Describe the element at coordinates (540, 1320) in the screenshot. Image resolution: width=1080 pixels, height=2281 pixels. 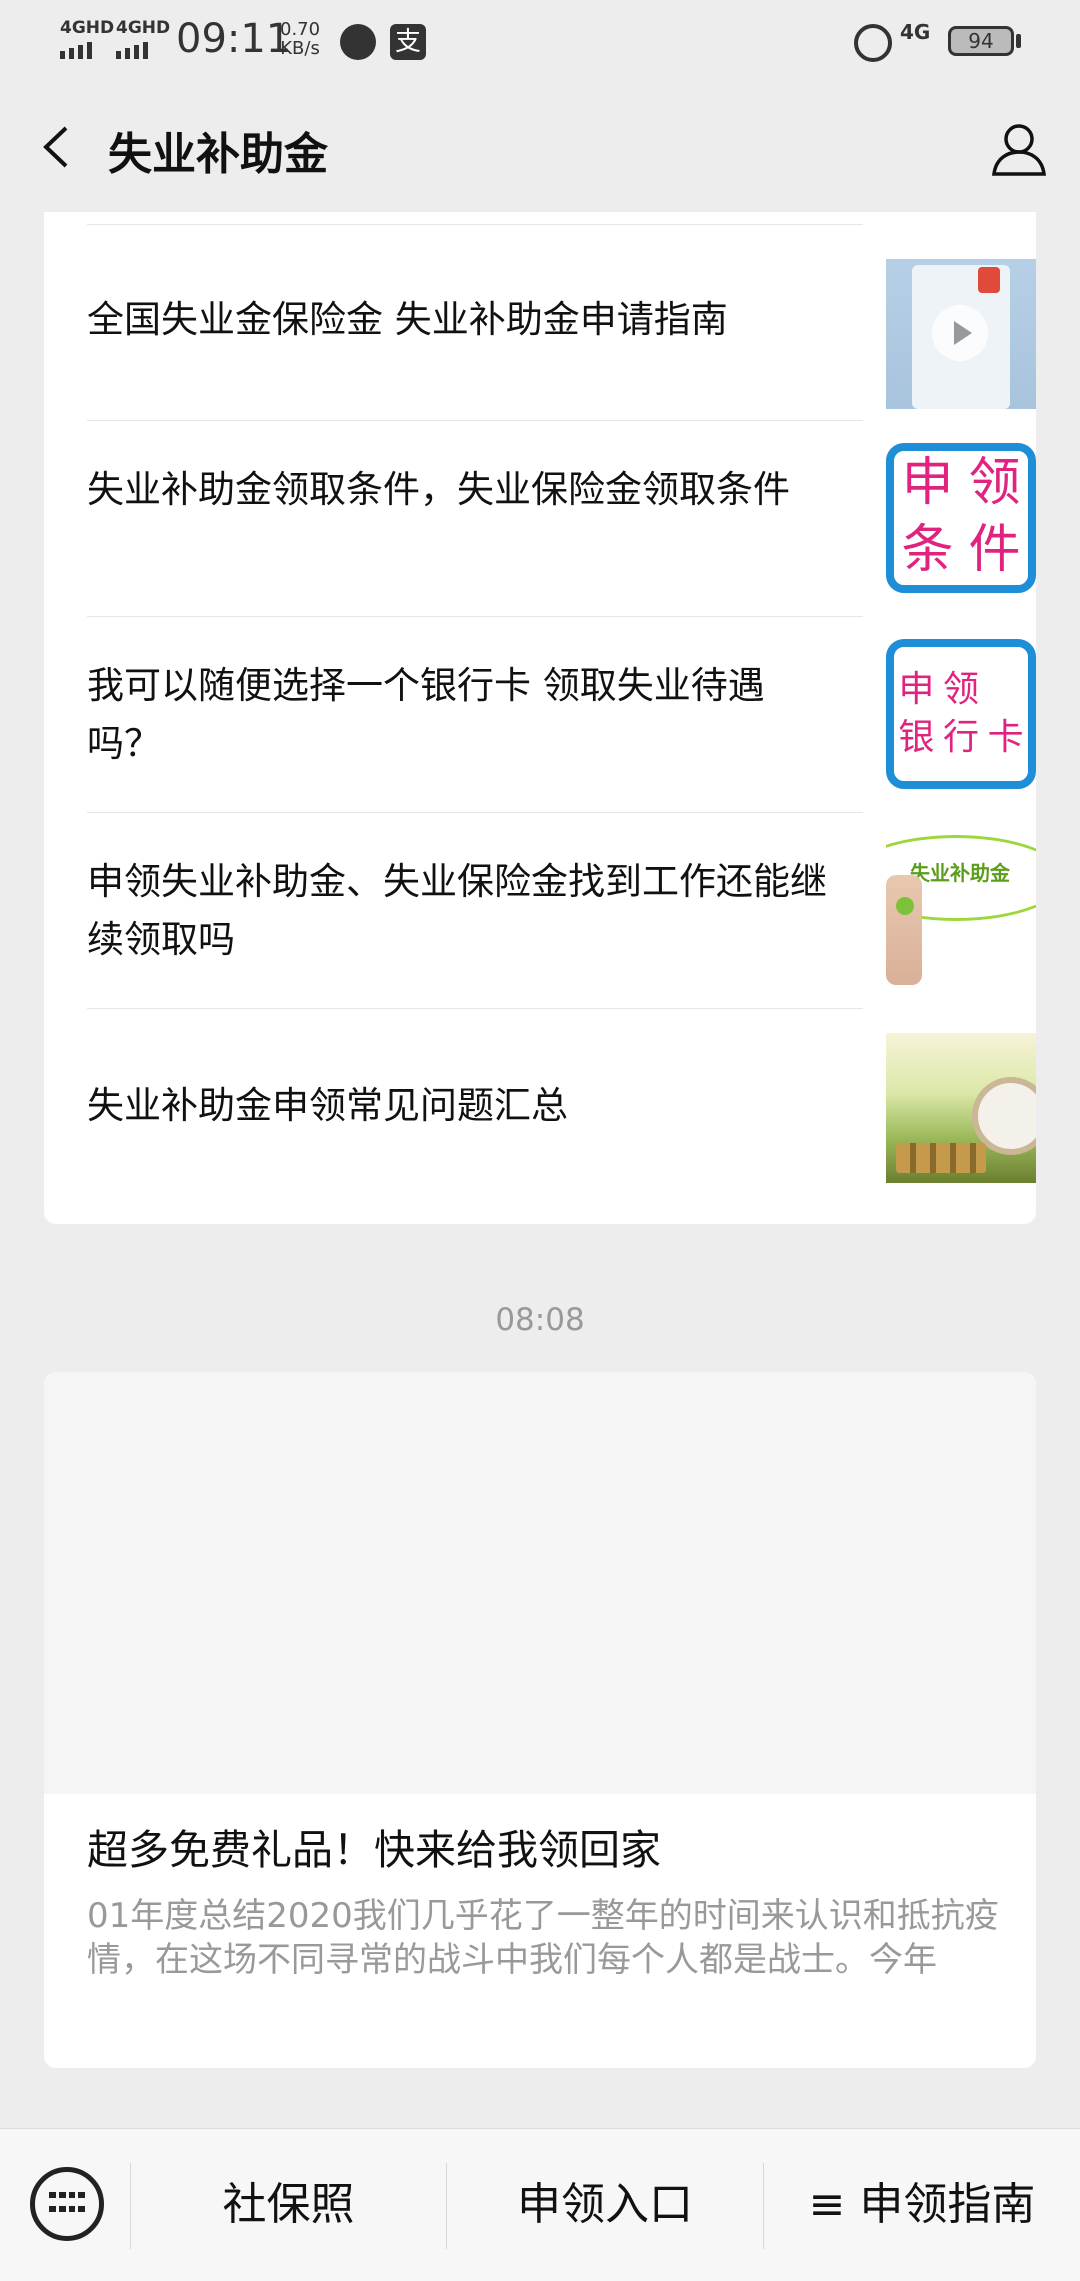
I see `message-timestamp: 08:08` at that location.